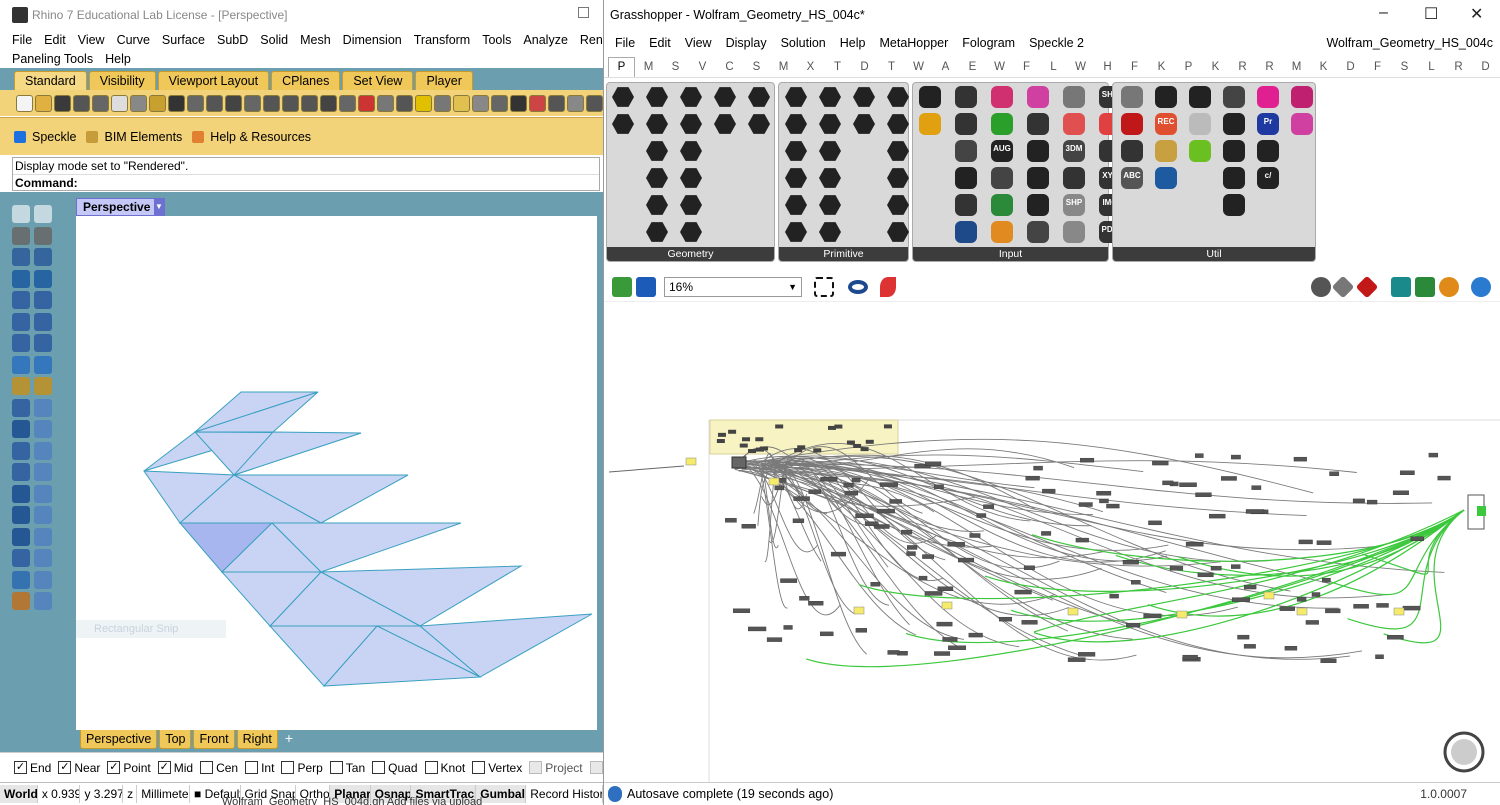 This screenshot has width=1500, height=805. What do you see at coordinates (864, 124) in the screenshot?
I see `p1-component-3-2-icon` at bounding box center [864, 124].